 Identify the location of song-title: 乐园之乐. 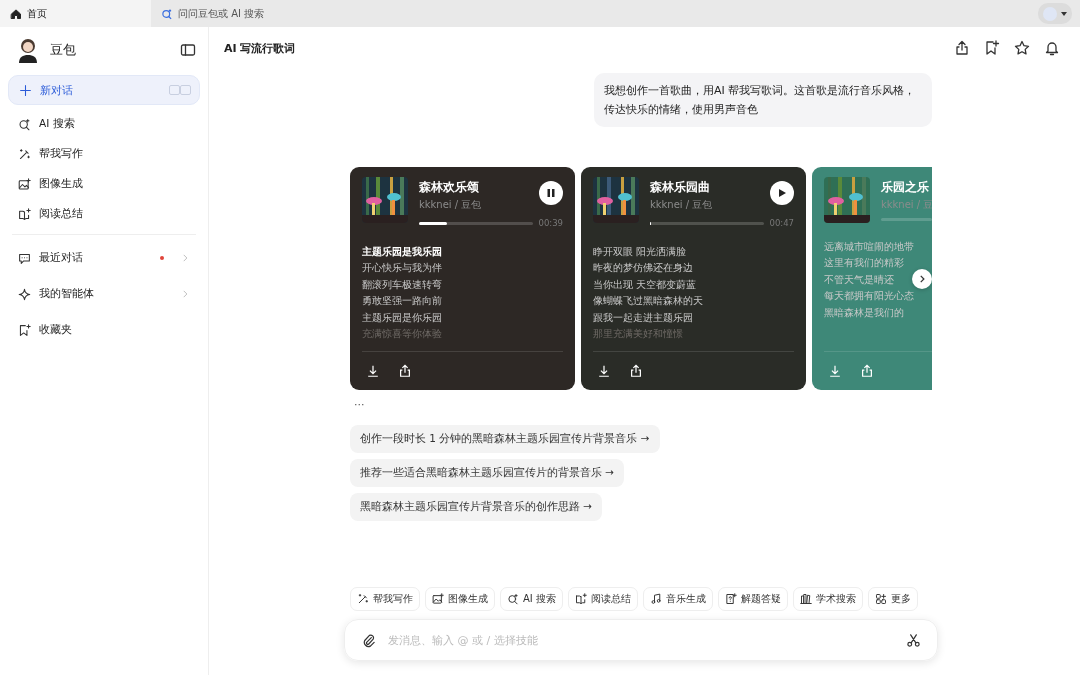
(905, 187).